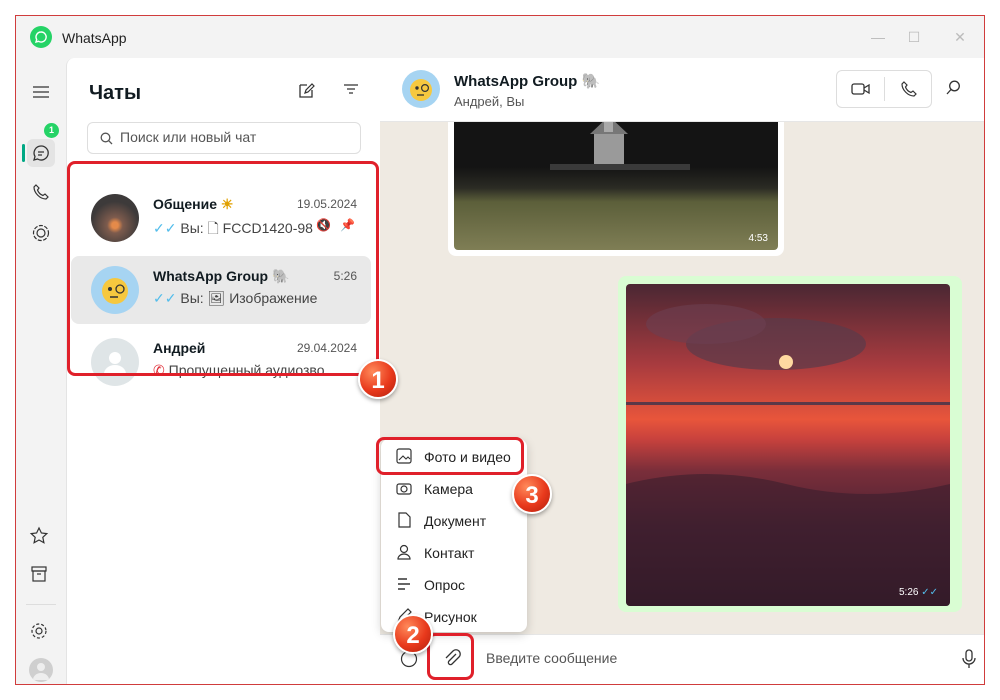 The image size is (1000, 700). I want to click on camera-icon, so click(404, 489).